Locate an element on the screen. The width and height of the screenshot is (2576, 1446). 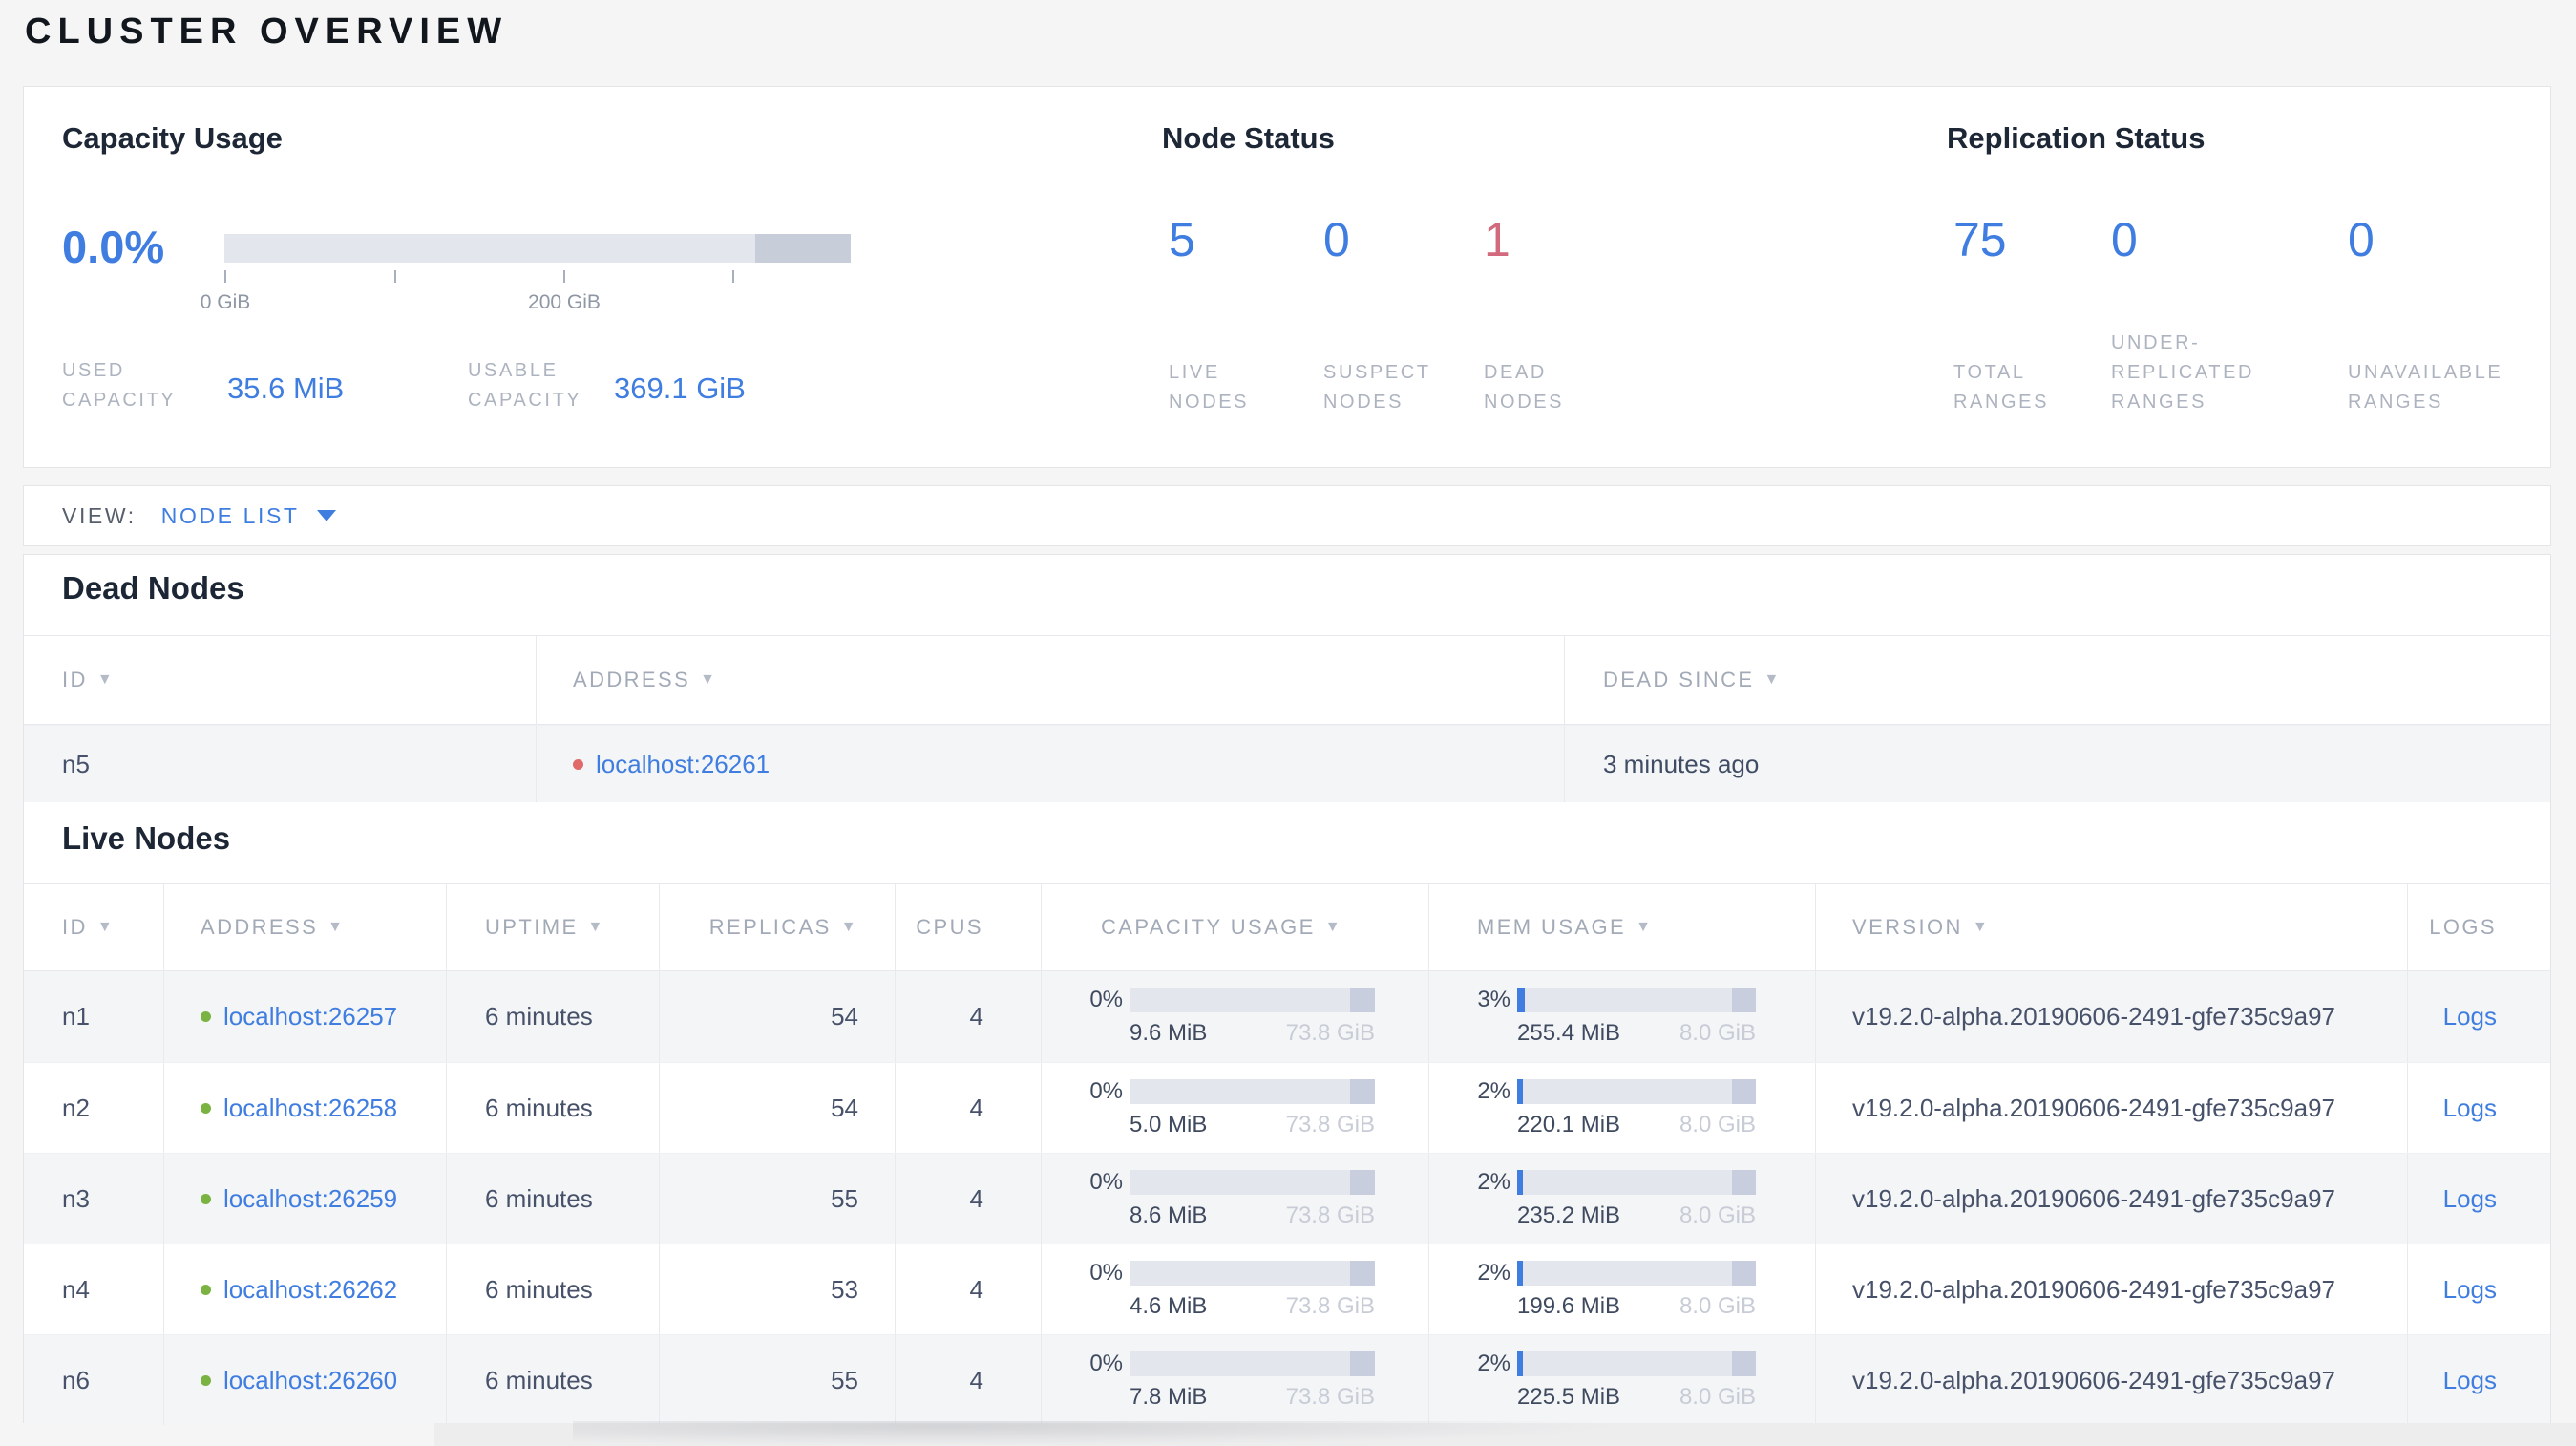
mem-usage-cell: 2% 225.5 MiB 8.0 GiB is located at coordinates (1621, 1380).